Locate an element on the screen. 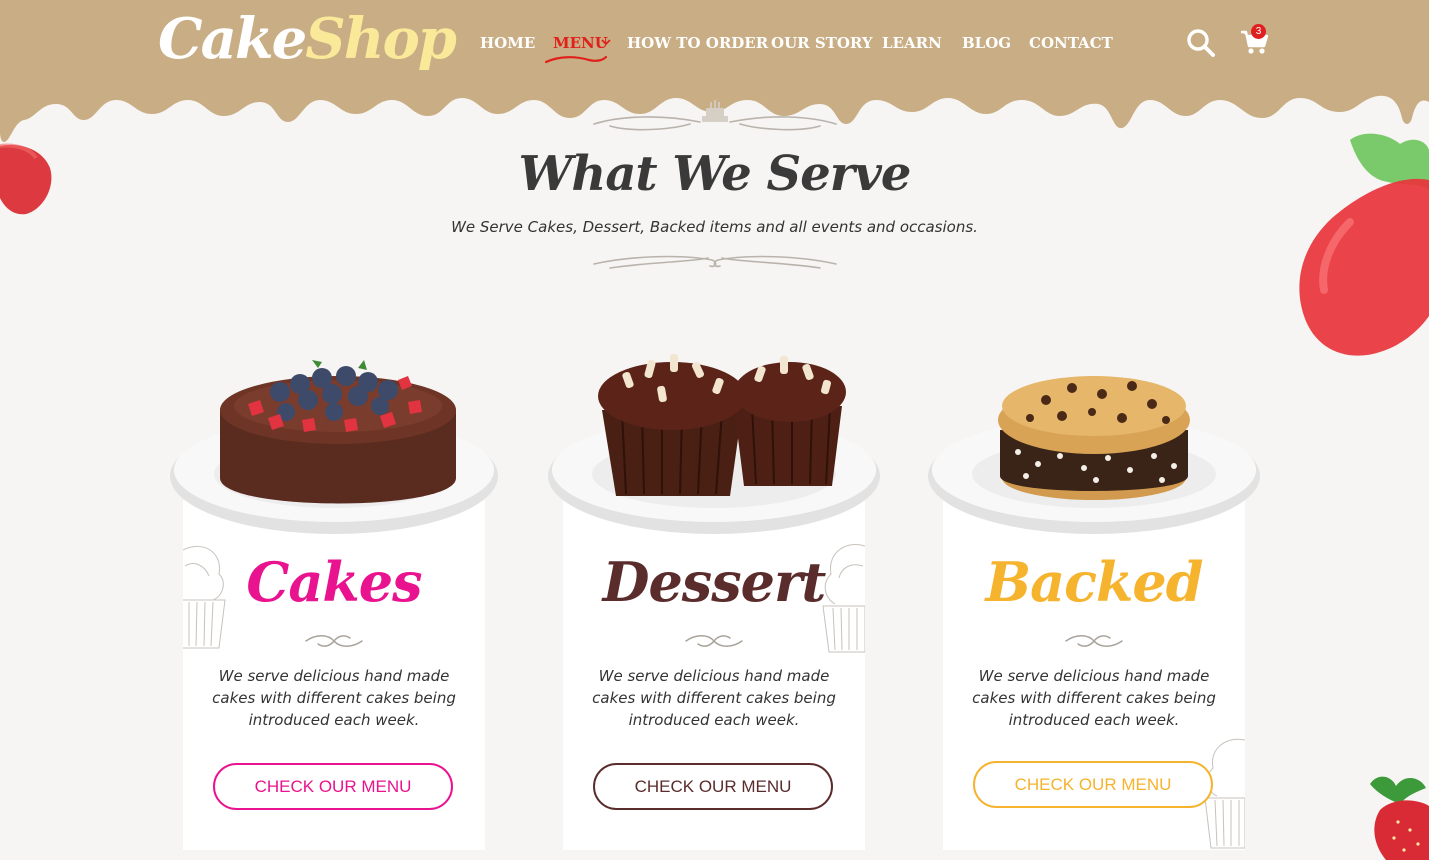  brand-logo: CakeShop is located at coordinates (307, 39).